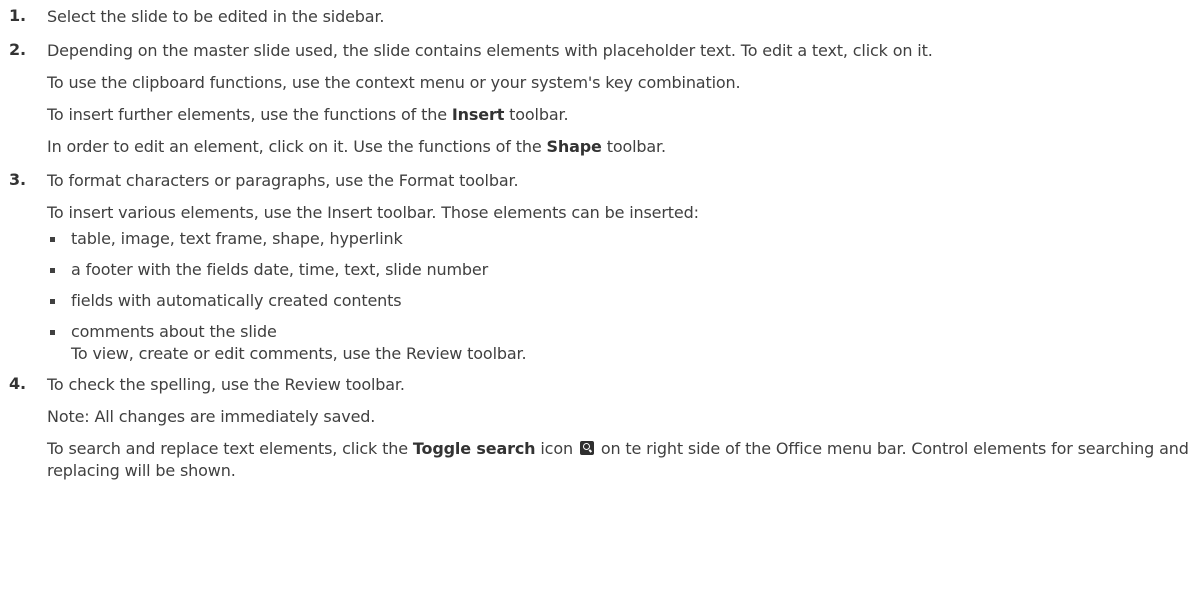 Image resolution: width=1202 pixels, height=612 pixels. What do you see at coordinates (574, 146) in the screenshot?
I see `shape-toolbar-name: Shape` at bounding box center [574, 146].